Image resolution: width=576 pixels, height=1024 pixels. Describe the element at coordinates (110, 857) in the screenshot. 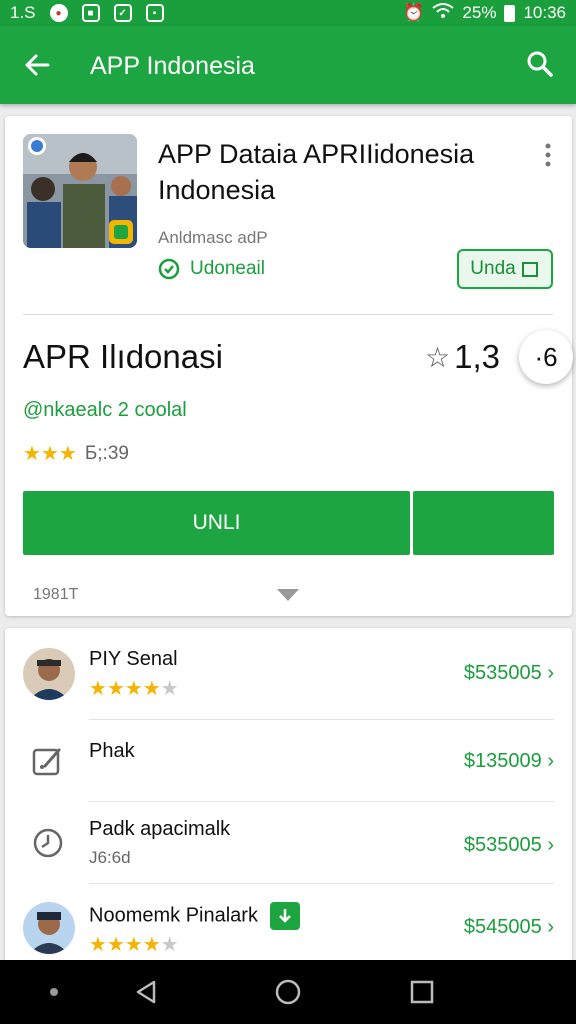

I see `list-item-meta: J6:6d` at that location.